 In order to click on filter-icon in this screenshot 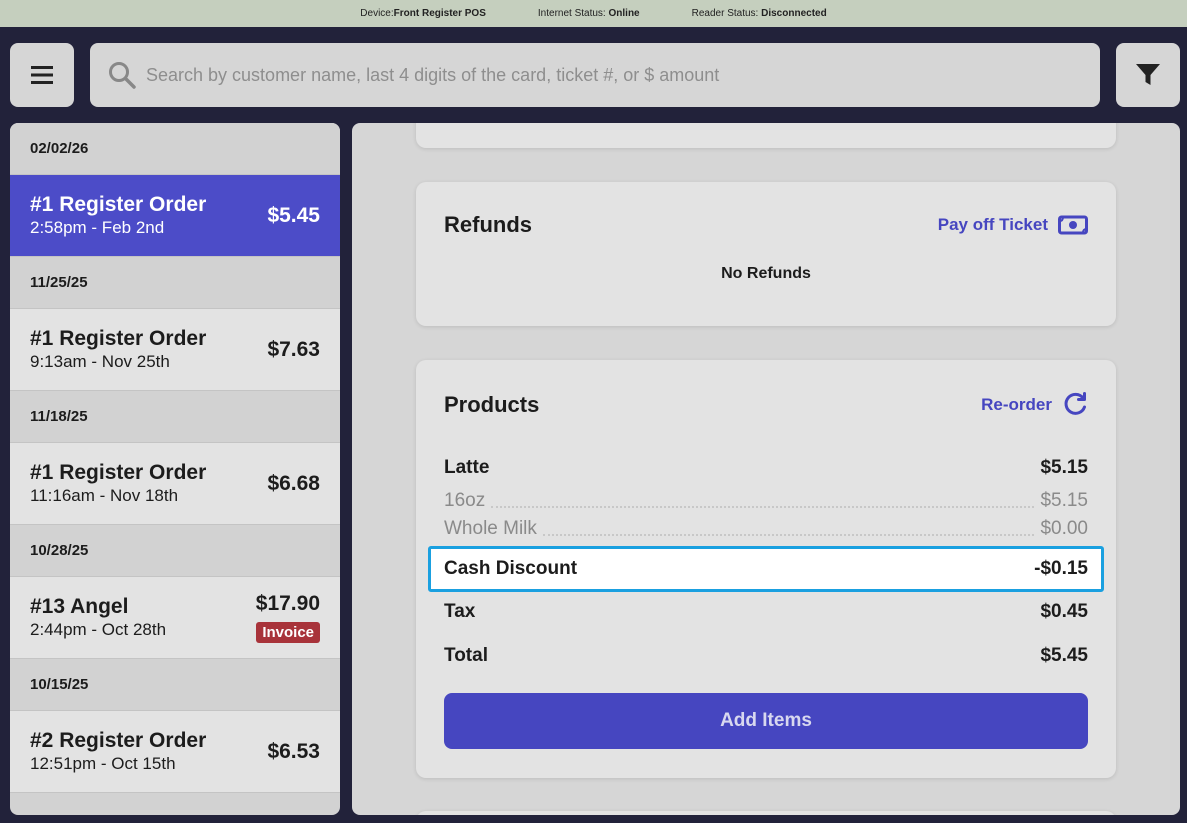, I will do `click(1148, 74)`.